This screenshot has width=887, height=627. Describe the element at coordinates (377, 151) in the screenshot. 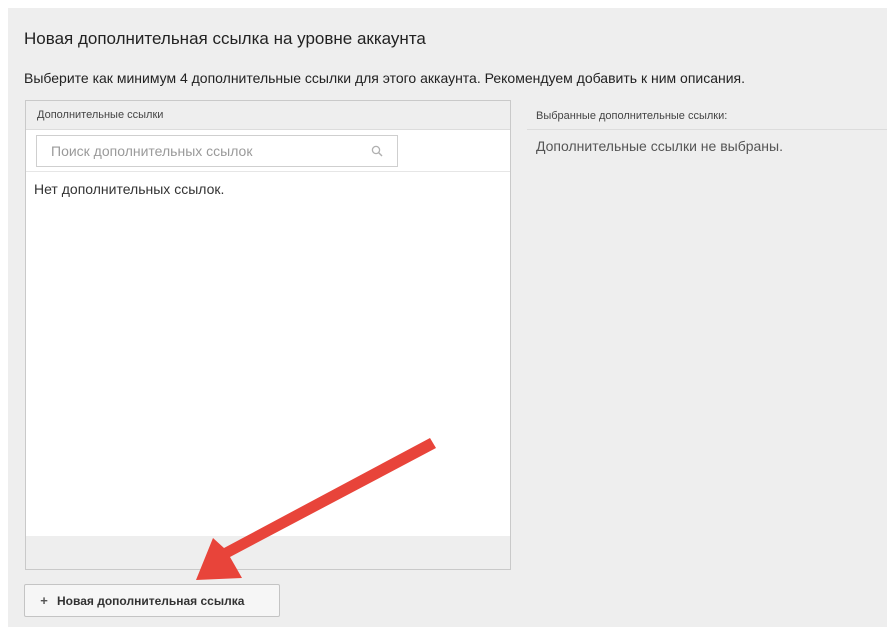

I see `search-icon` at that location.